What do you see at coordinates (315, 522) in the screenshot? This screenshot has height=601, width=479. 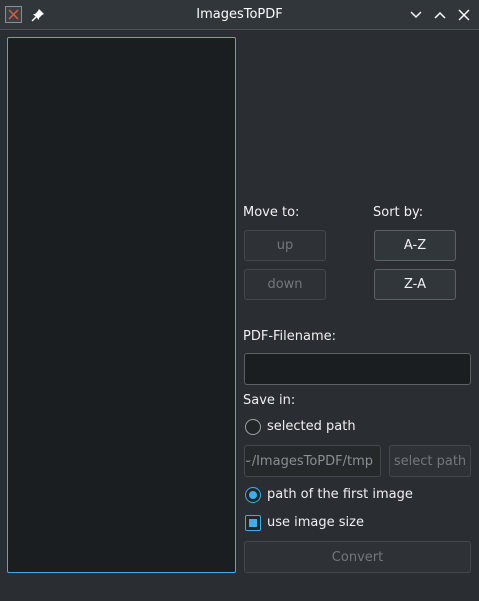 I see `use-image-size-label: use image size` at bounding box center [315, 522].